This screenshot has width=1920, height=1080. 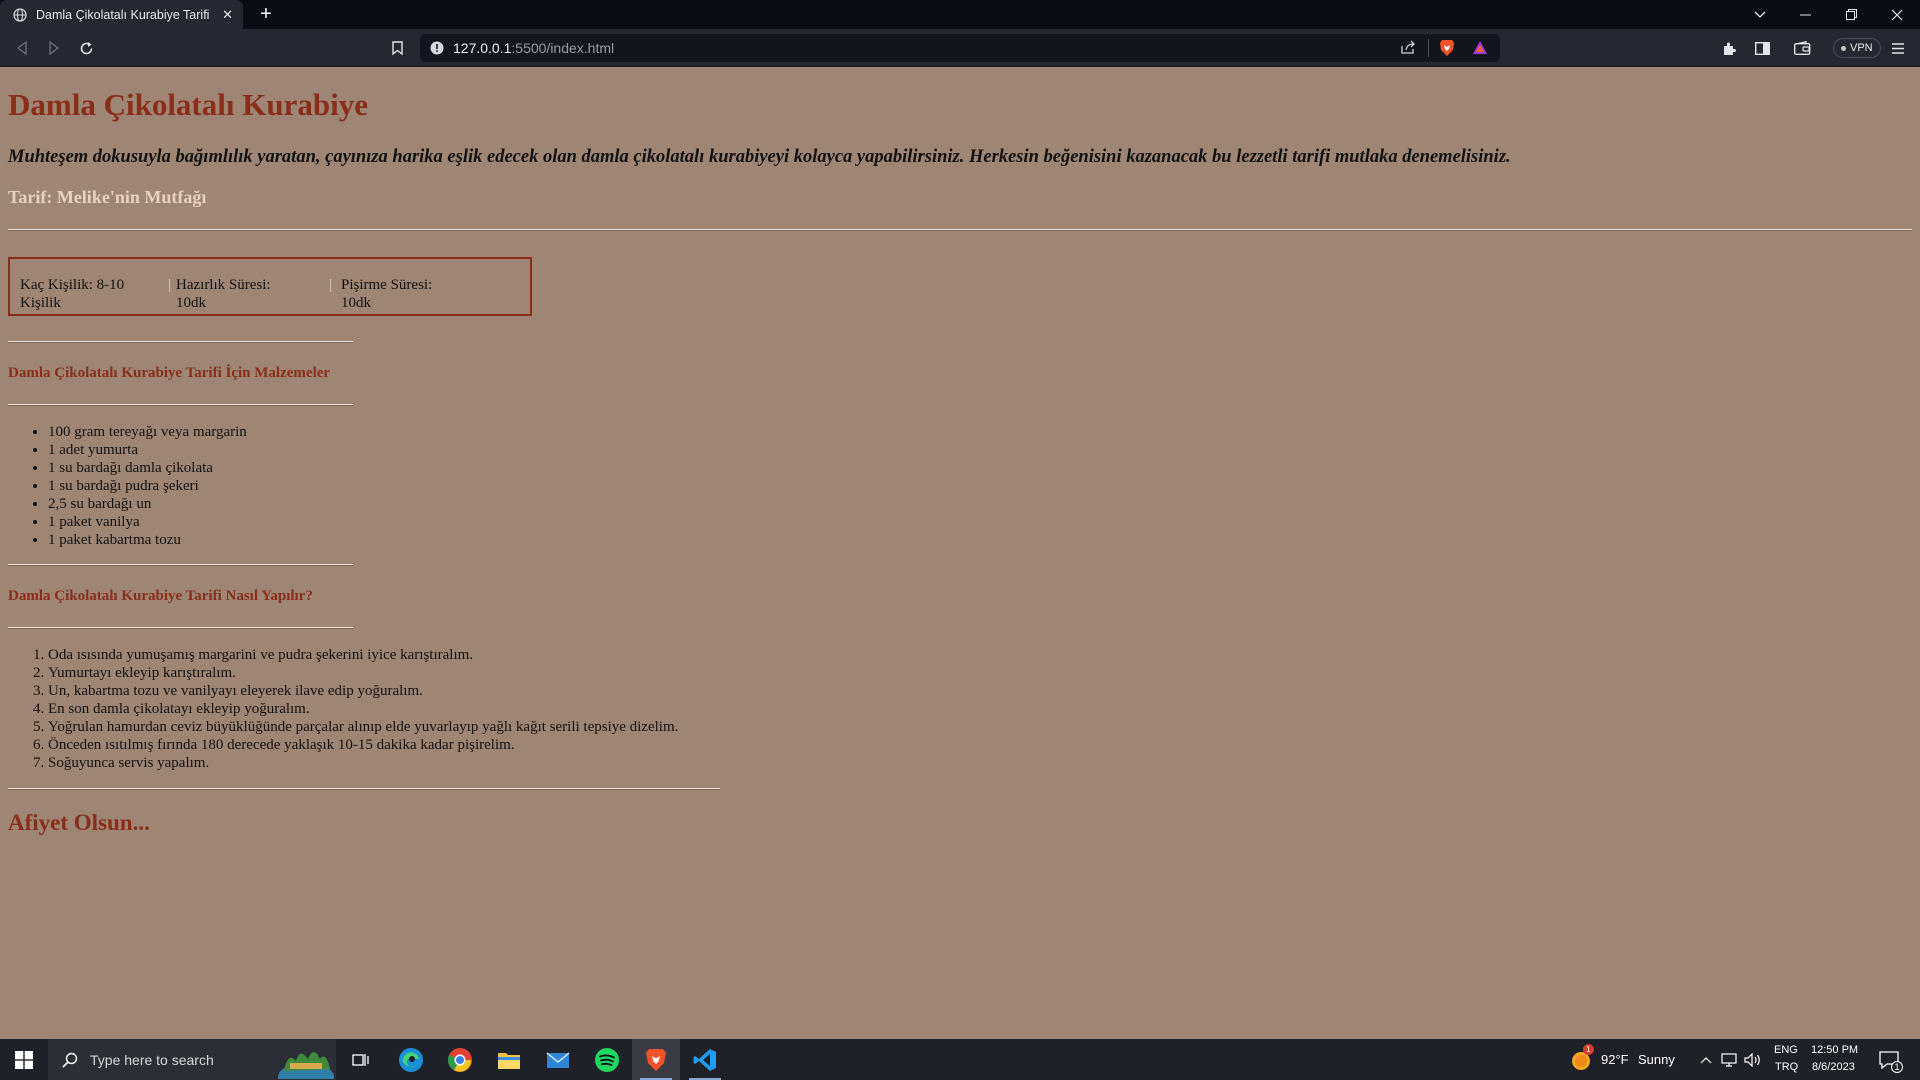 I want to click on extensions-icon, so click(x=1729, y=48).